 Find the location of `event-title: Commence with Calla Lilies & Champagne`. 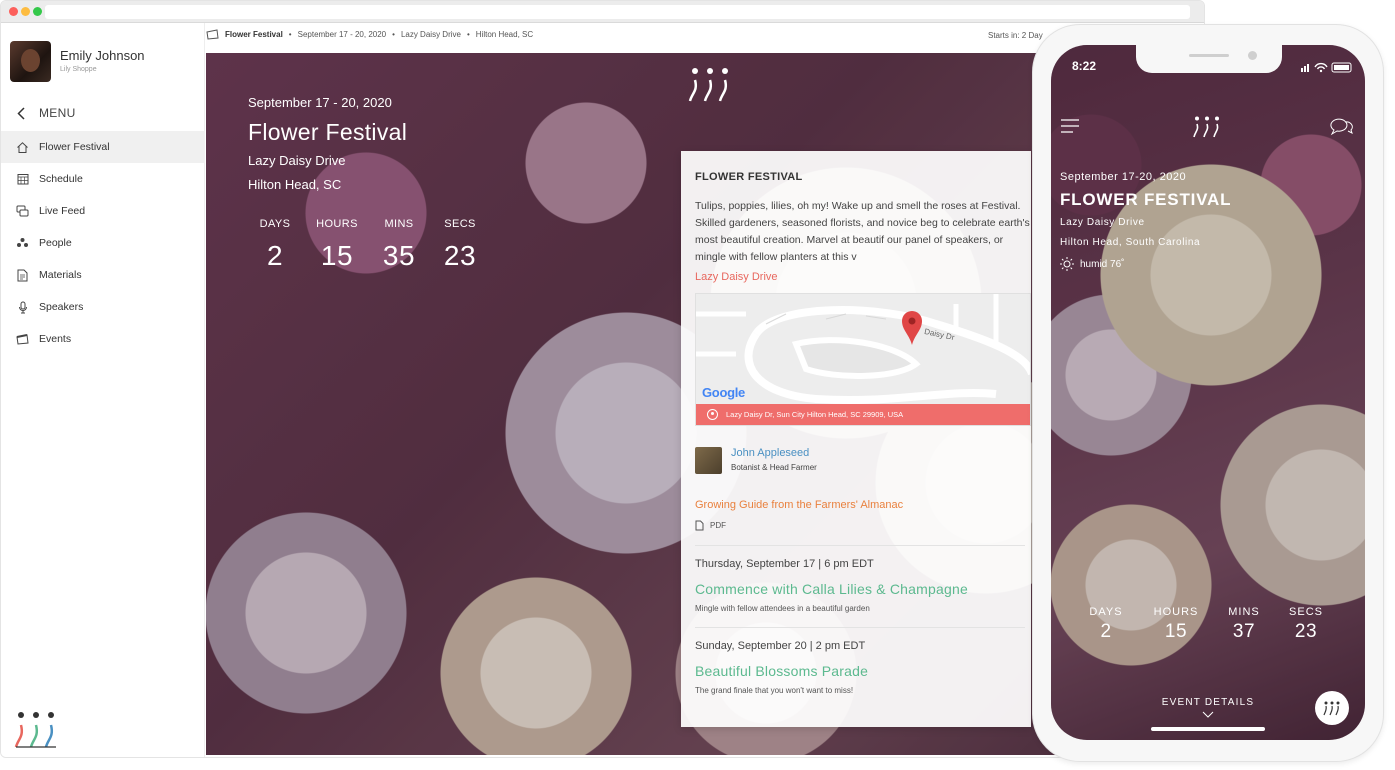

event-title: Commence with Calla Lilies & Champagne is located at coordinates (831, 589).